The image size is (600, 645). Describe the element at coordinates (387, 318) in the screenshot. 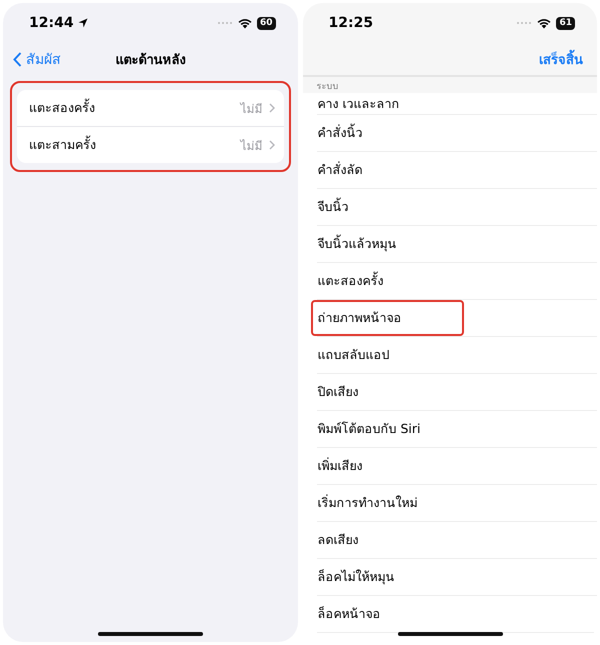

I see `action-item: ถ่ายภาพหน้าจอ` at that location.